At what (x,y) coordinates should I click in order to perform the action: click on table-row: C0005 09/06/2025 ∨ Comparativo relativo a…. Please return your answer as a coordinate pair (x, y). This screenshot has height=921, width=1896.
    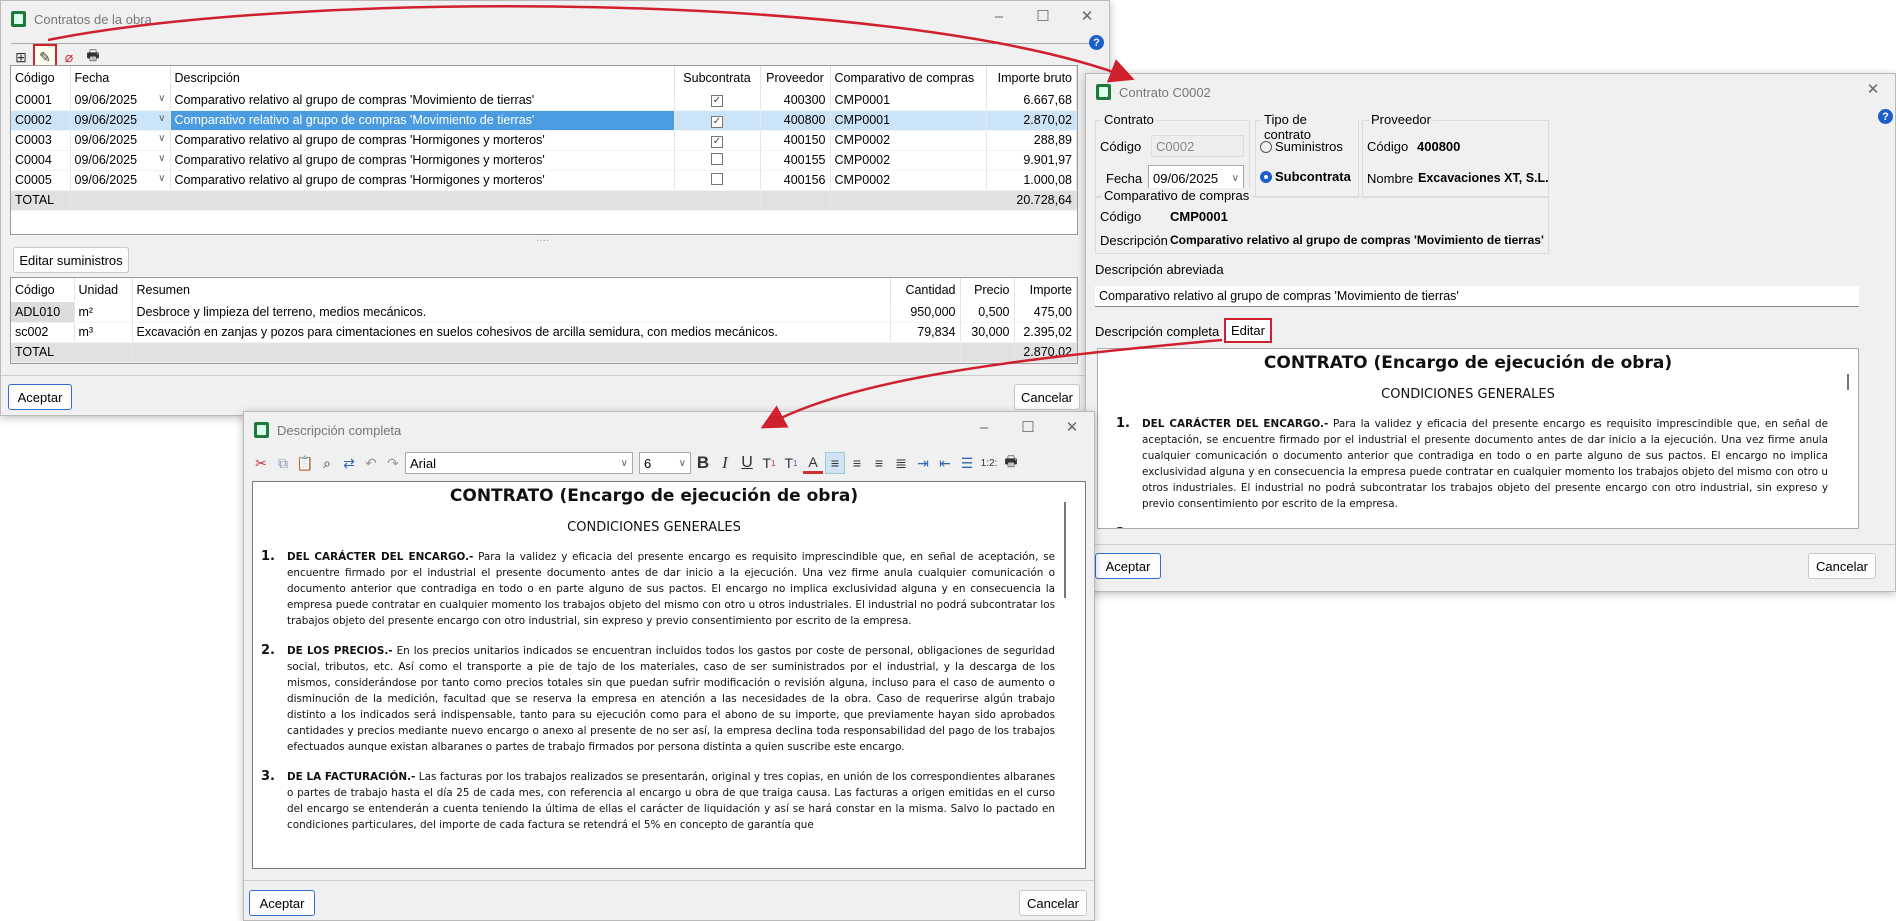
    Looking at the image, I should click on (544, 180).